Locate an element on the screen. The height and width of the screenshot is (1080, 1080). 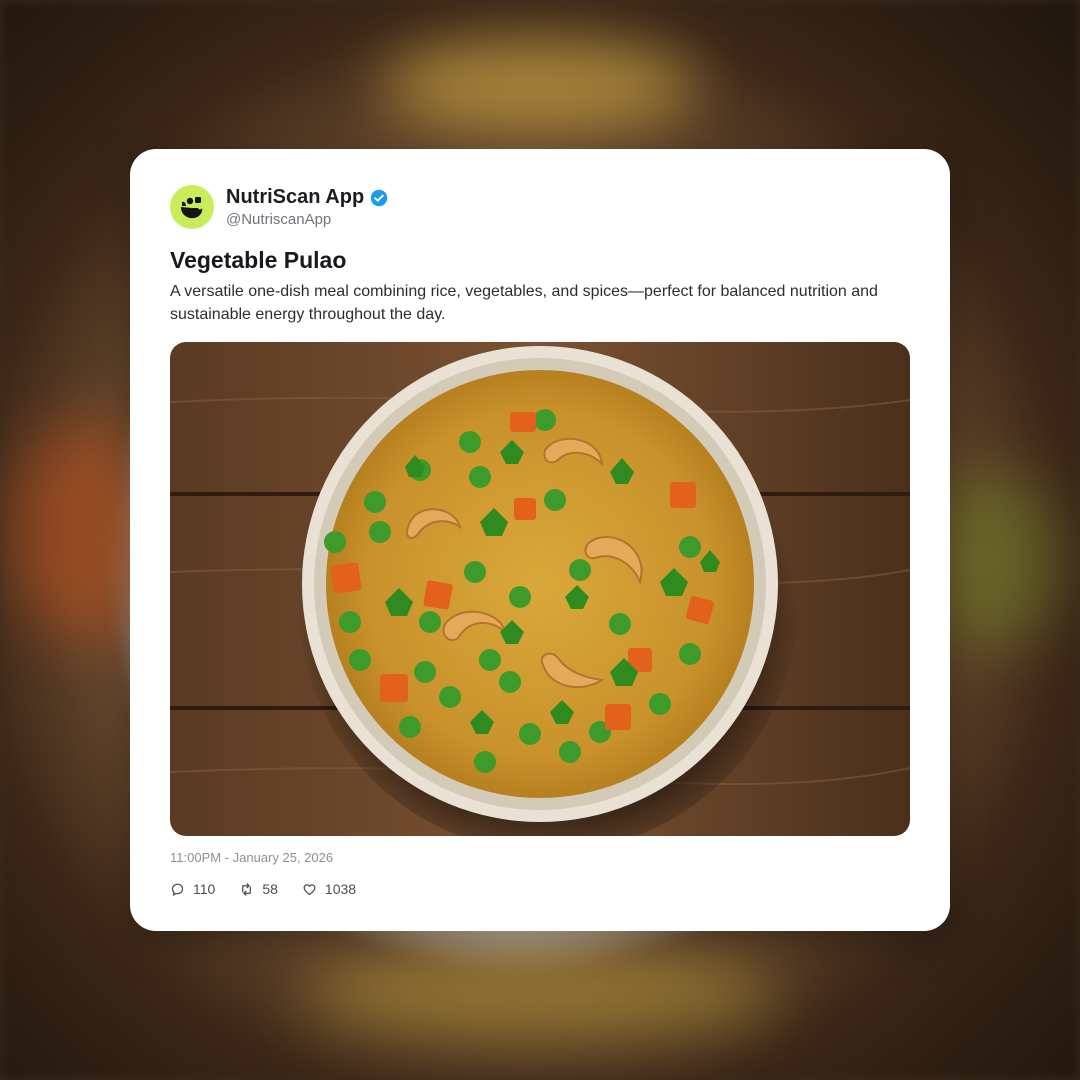
avatar is located at coordinates (192, 207).